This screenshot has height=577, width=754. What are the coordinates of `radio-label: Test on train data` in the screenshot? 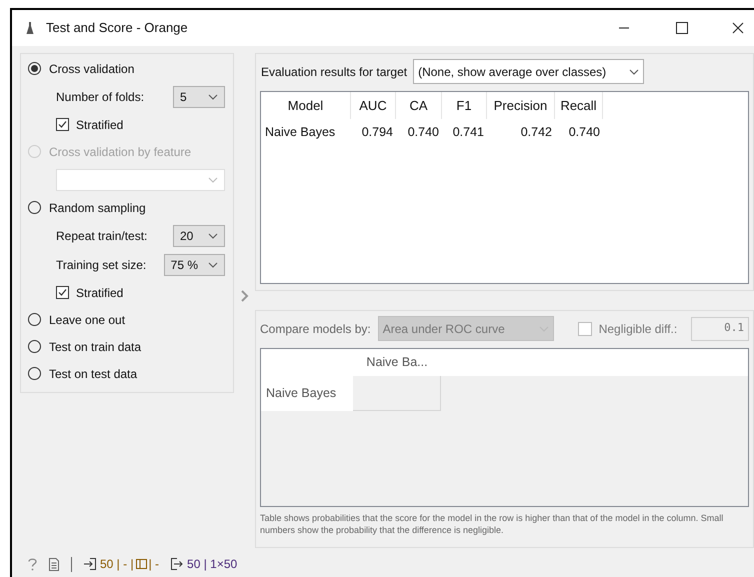 It's located at (95, 347).